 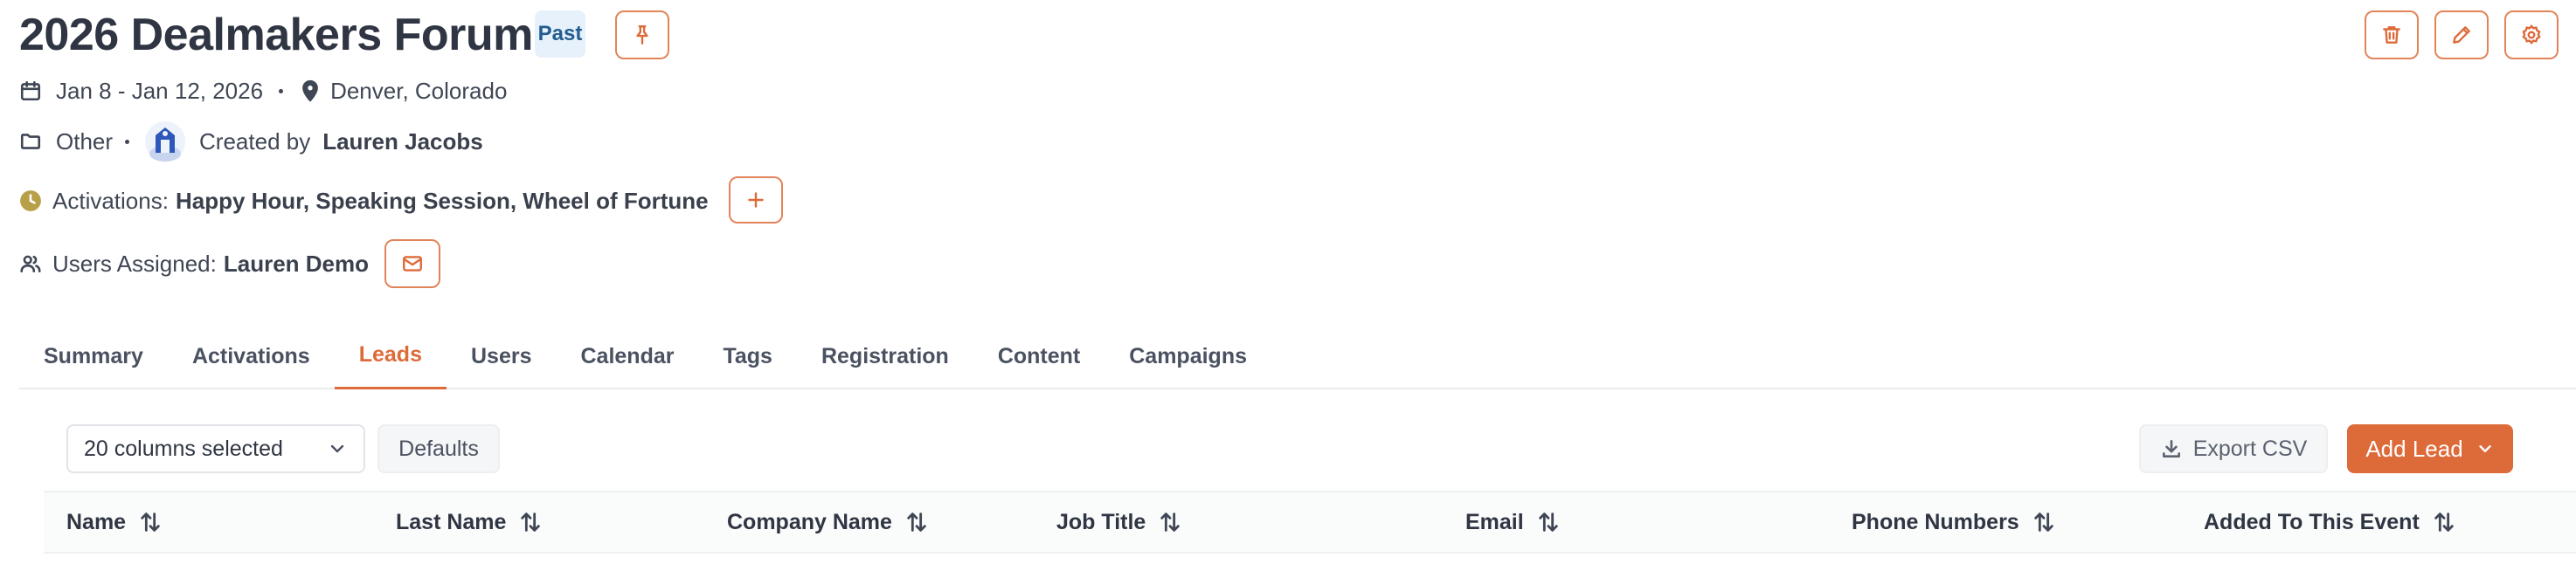 I want to click on column-header-added-to-this-event: Added To This Event, so click(x=2330, y=522).